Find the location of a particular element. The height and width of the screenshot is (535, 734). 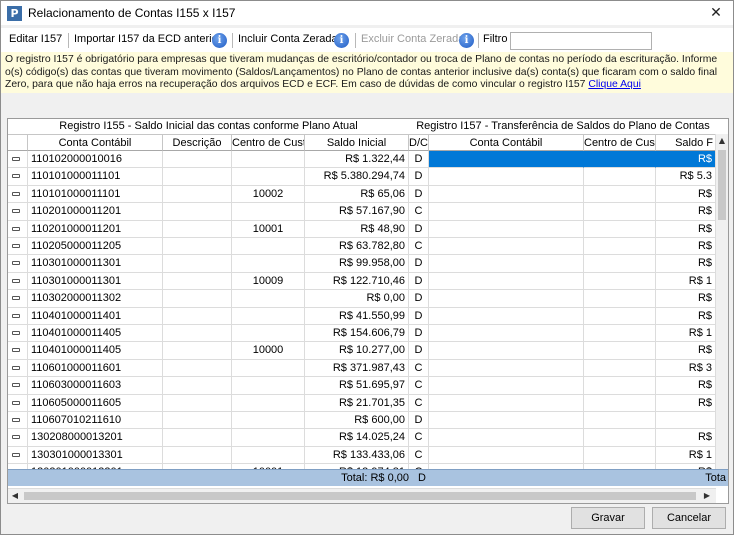

exclude-zero-account-button: Excluir Conta Zerada is located at coordinates (412, 39).